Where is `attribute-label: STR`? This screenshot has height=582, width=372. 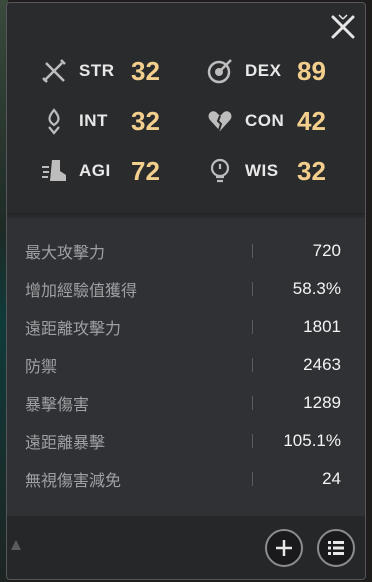
attribute-label: STR is located at coordinates (97, 70).